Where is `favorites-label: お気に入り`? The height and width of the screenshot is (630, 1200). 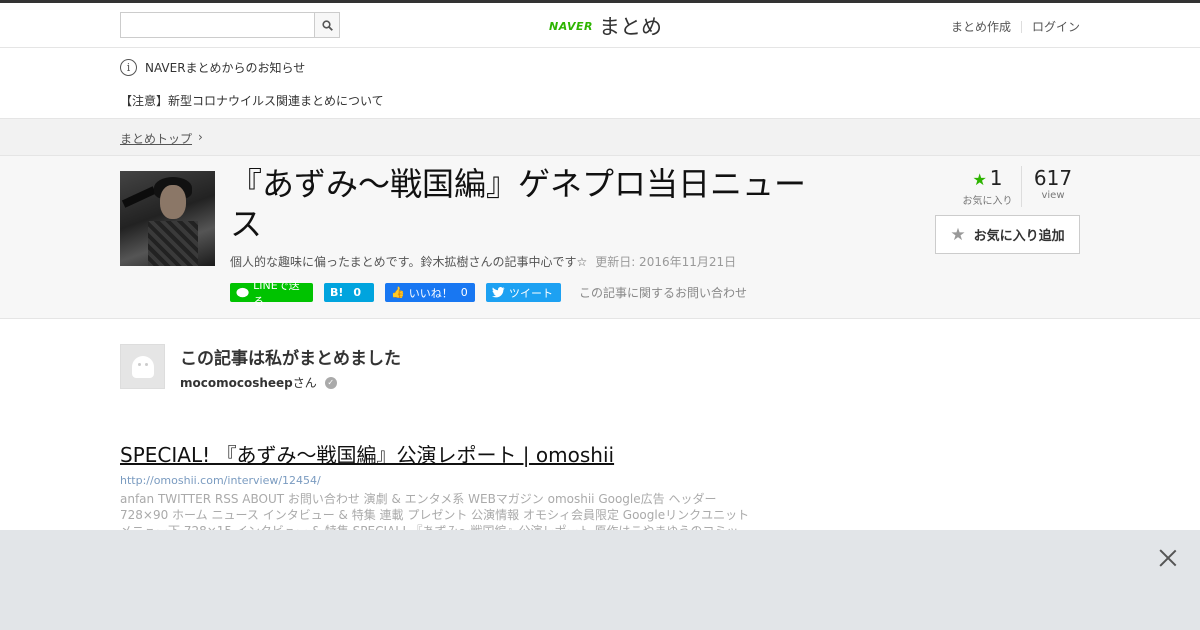
favorites-label: お気に入り is located at coordinates (987, 201).